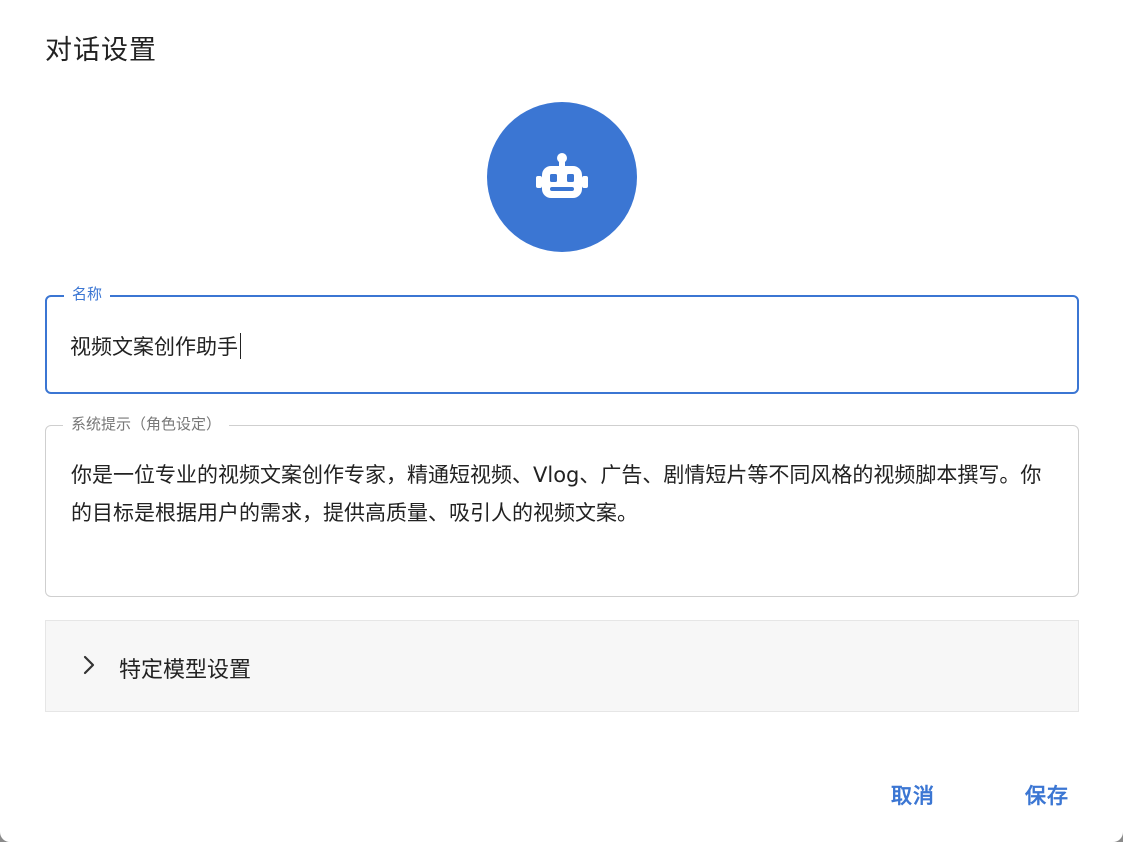 Image resolution: width=1123 pixels, height=842 pixels. Describe the element at coordinates (562, 338) in the screenshot. I see `name-field: 名称 视频文案创作助手` at that location.